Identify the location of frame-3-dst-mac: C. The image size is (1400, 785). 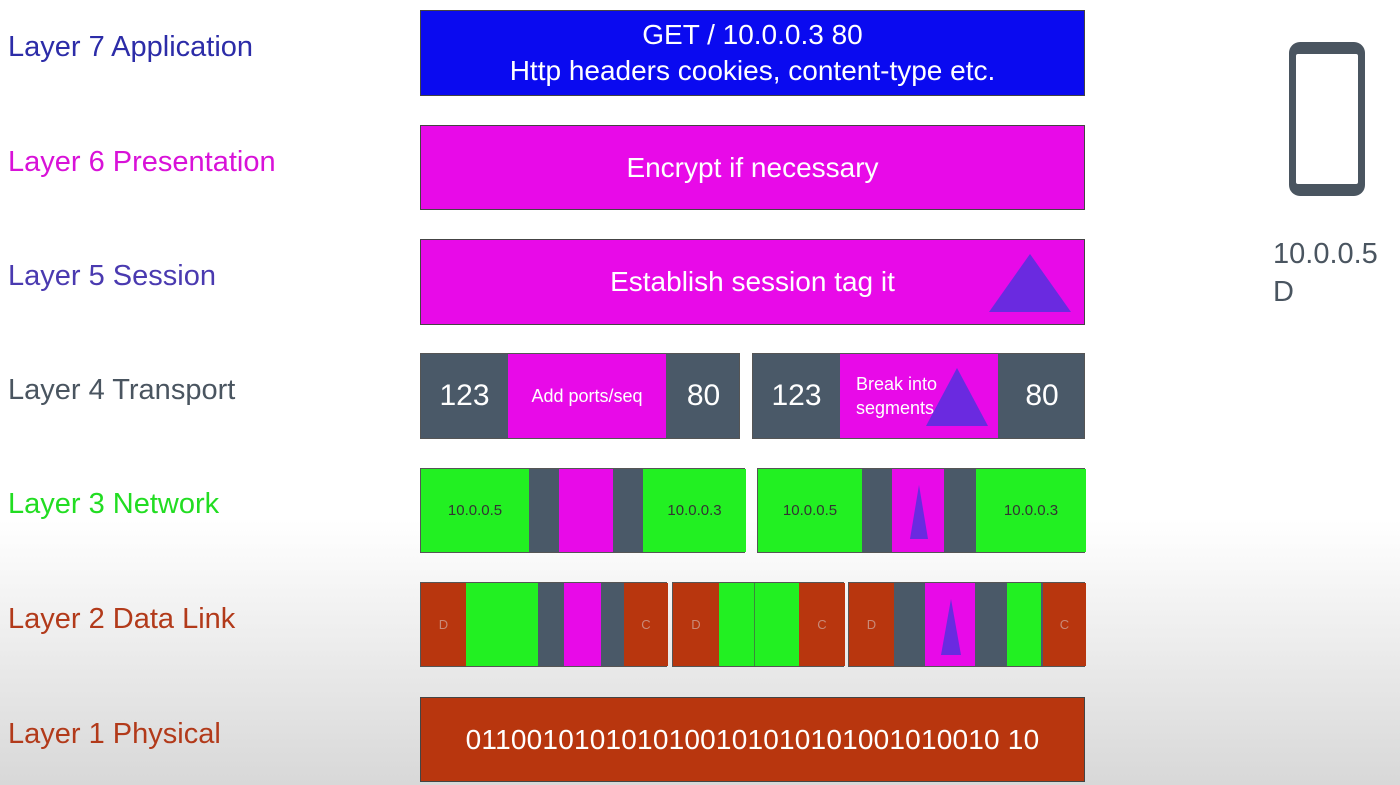
(1064, 624).